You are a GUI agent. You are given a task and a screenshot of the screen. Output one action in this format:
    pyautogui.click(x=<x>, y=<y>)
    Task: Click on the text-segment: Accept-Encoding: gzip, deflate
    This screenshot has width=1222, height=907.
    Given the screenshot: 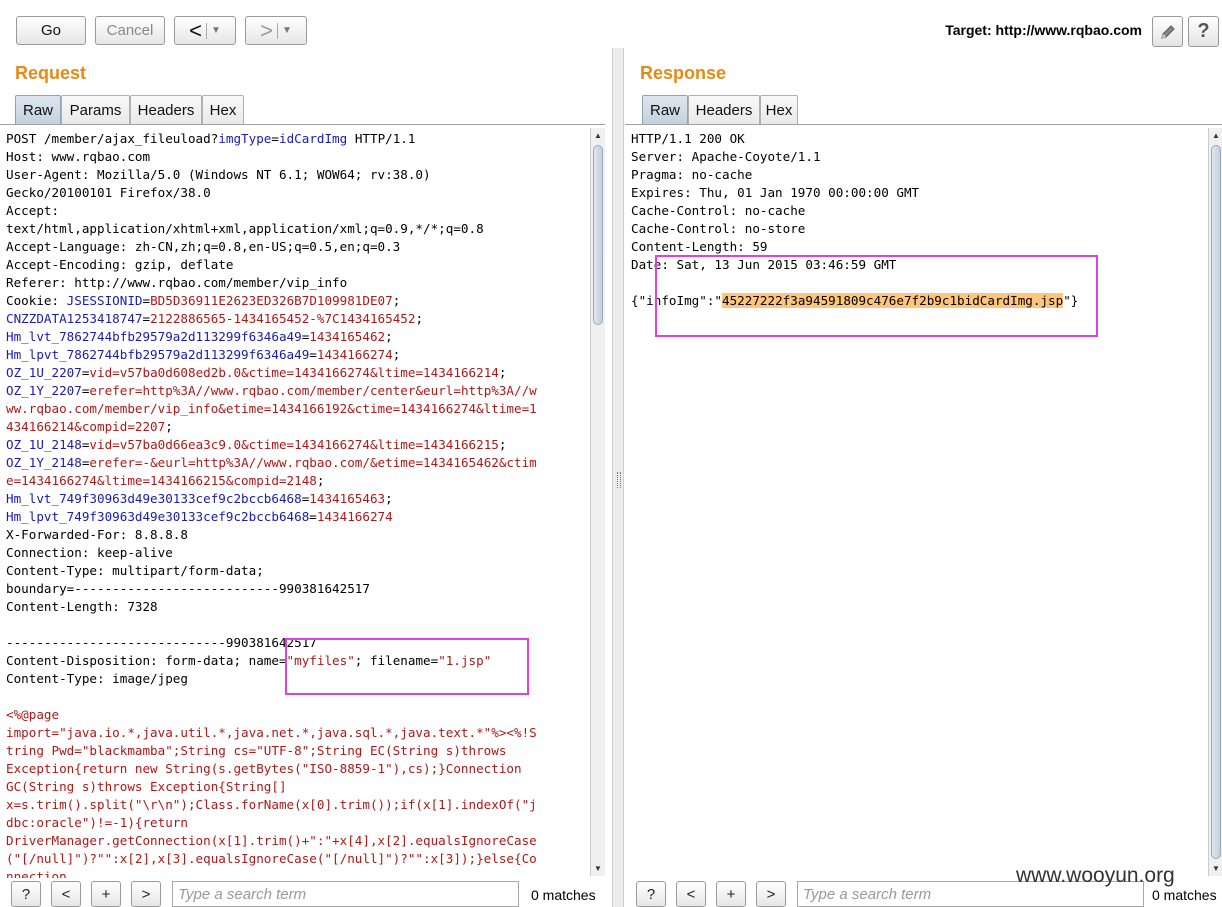 What is the action you would take?
    pyautogui.click(x=120, y=264)
    